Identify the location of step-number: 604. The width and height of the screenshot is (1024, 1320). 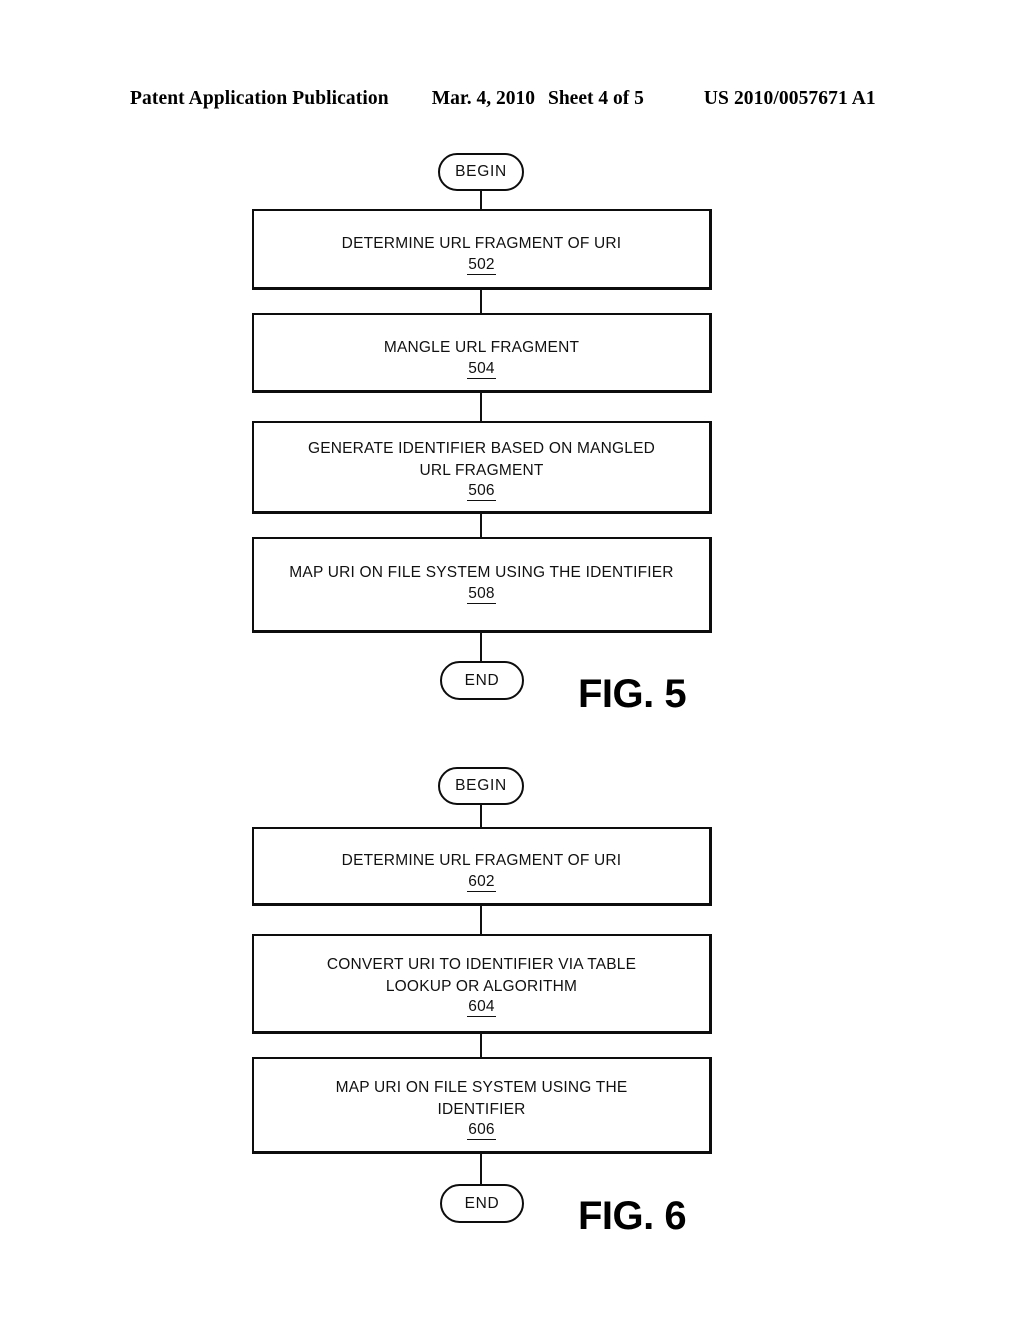
(481, 1007).